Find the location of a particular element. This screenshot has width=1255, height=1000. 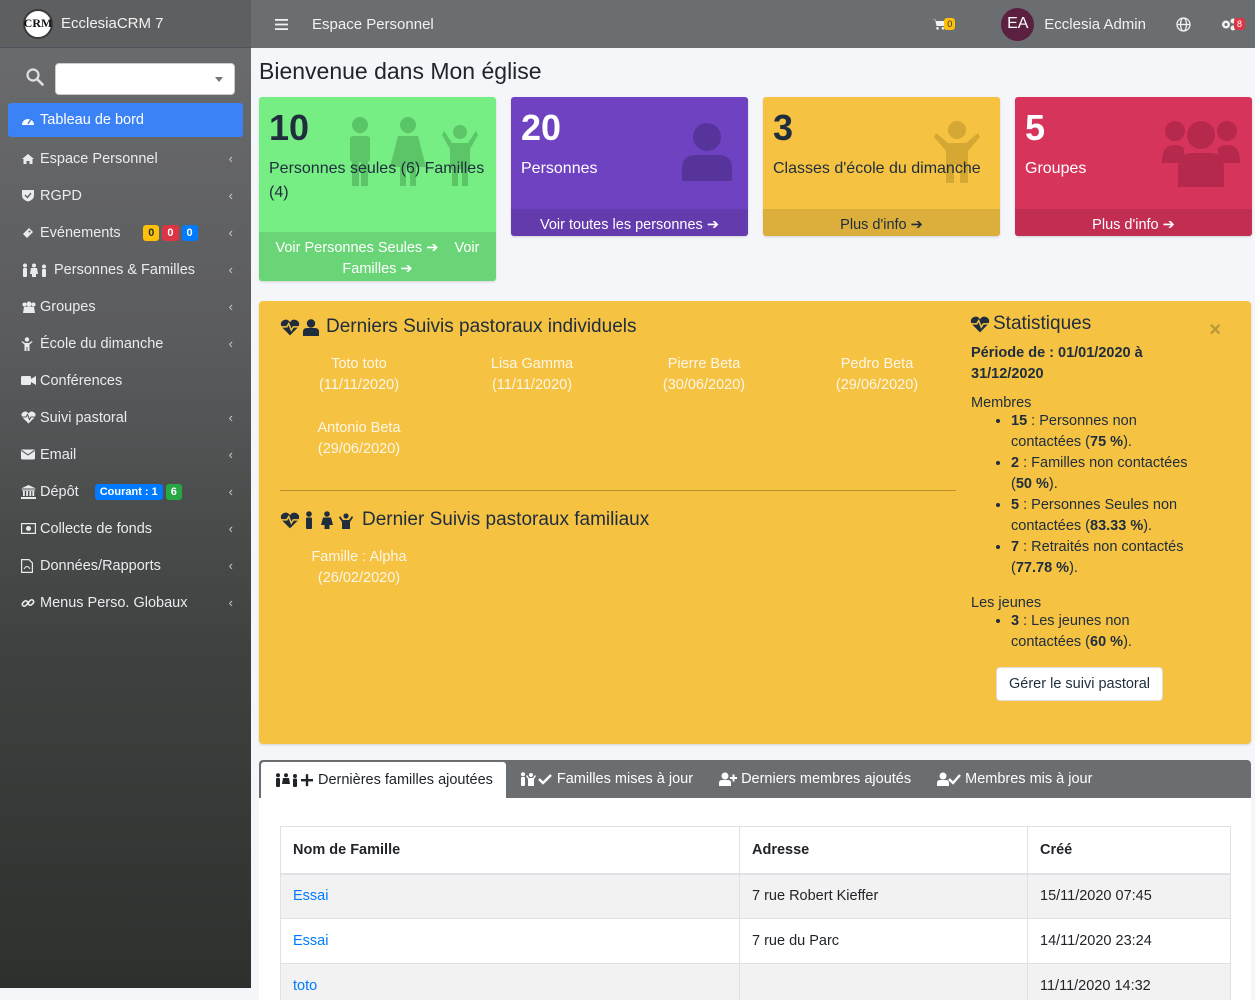

column-header: Nom de Famille is located at coordinates (510, 850).